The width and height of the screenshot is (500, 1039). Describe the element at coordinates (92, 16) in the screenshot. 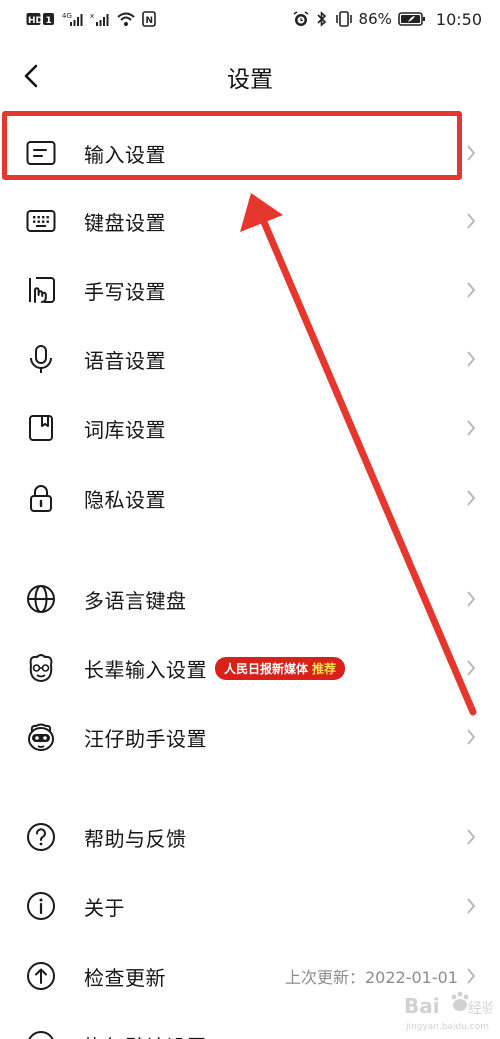

I see `svg-text: x` at that location.